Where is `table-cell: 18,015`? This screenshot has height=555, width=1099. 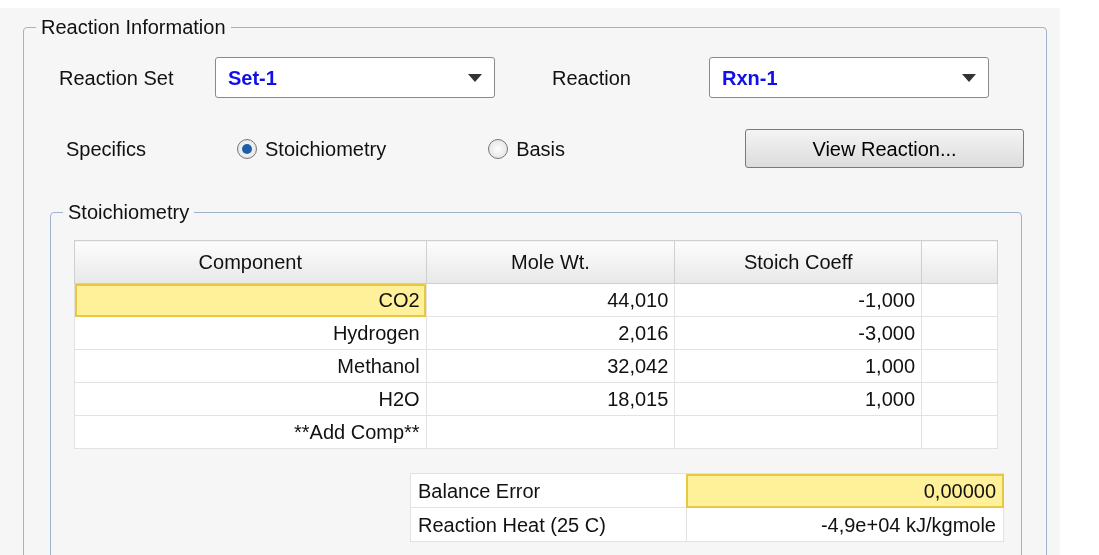 table-cell: 18,015 is located at coordinates (550, 399).